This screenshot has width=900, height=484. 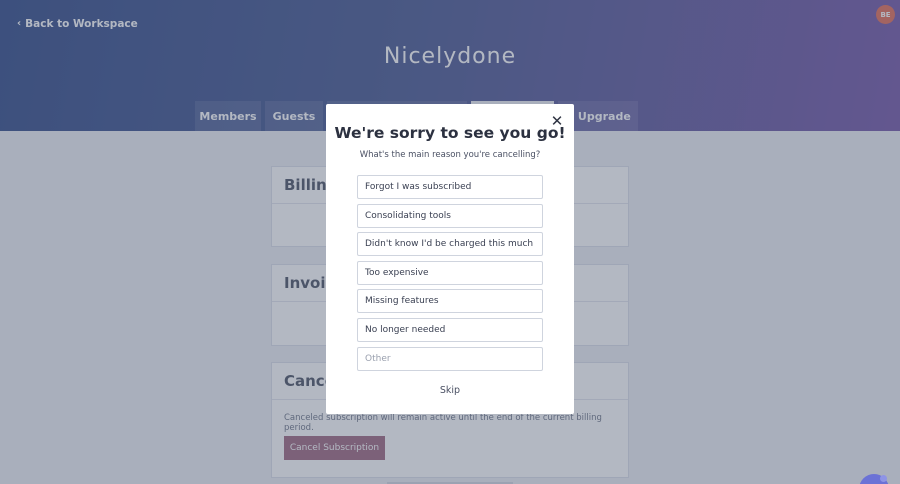 What do you see at coordinates (450, 390) in the screenshot?
I see `skip-button: Skip` at bounding box center [450, 390].